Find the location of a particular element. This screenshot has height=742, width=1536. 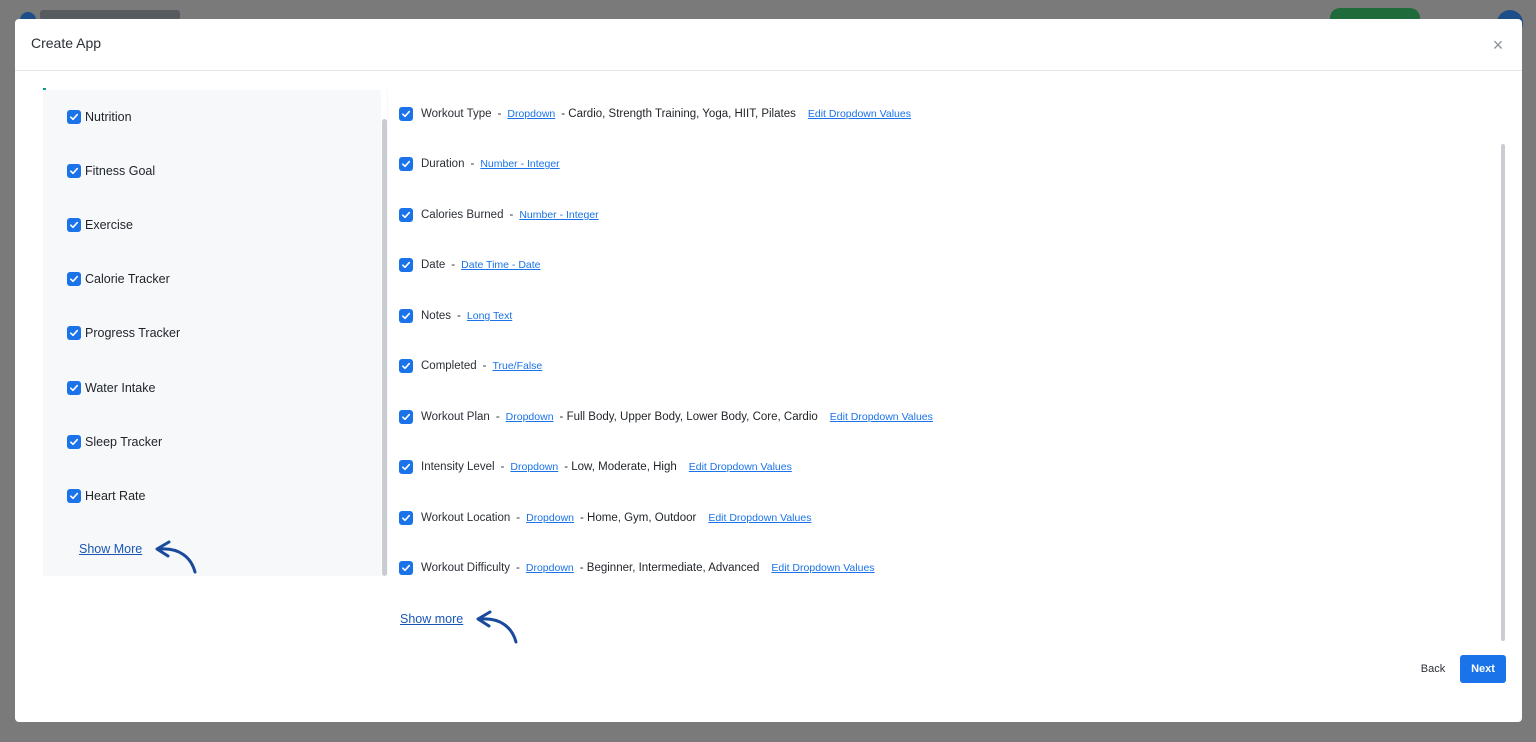

field-name: Calories Burned is located at coordinates (462, 215).